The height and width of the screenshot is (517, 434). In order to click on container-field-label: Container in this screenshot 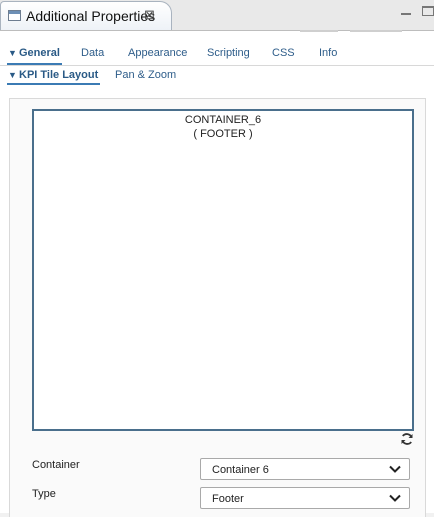, I will do `click(56, 465)`.